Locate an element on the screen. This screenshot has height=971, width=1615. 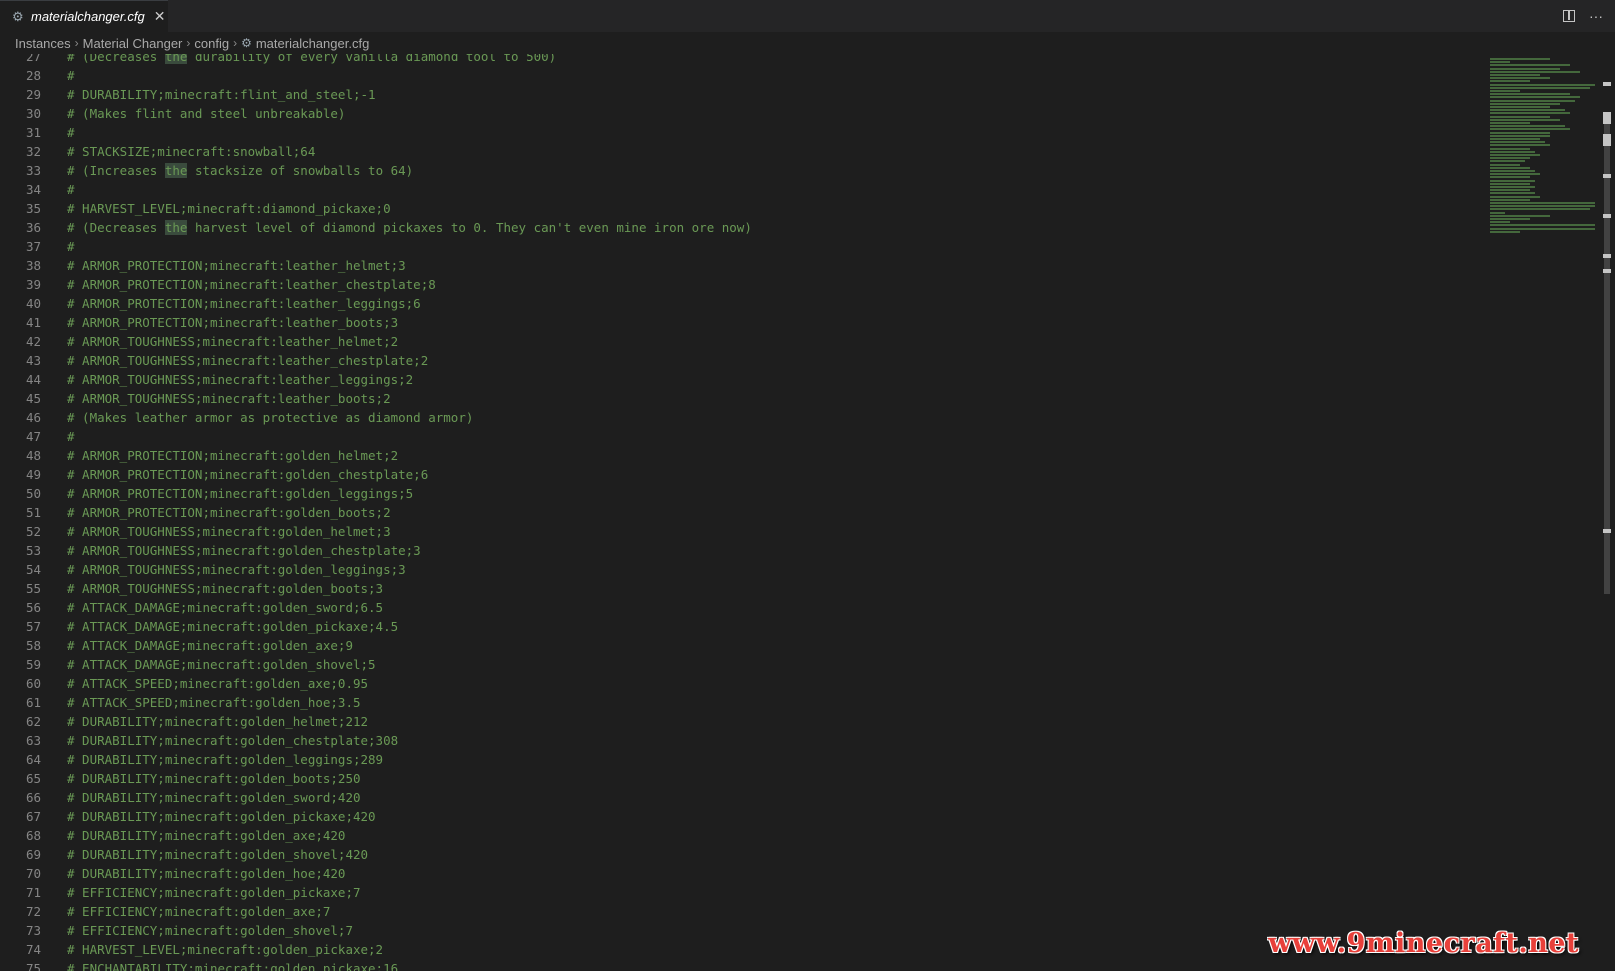
code-line: 70 # DURABILITY;minecraft:golden_hoe;420 is located at coordinates (740, 873).